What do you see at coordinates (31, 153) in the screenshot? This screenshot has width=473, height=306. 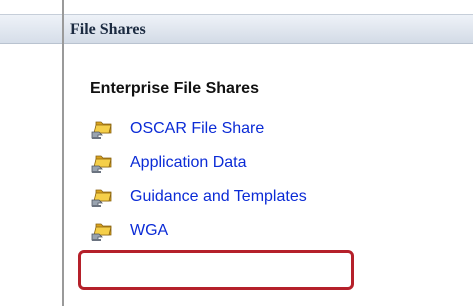 I see `left-panel` at bounding box center [31, 153].